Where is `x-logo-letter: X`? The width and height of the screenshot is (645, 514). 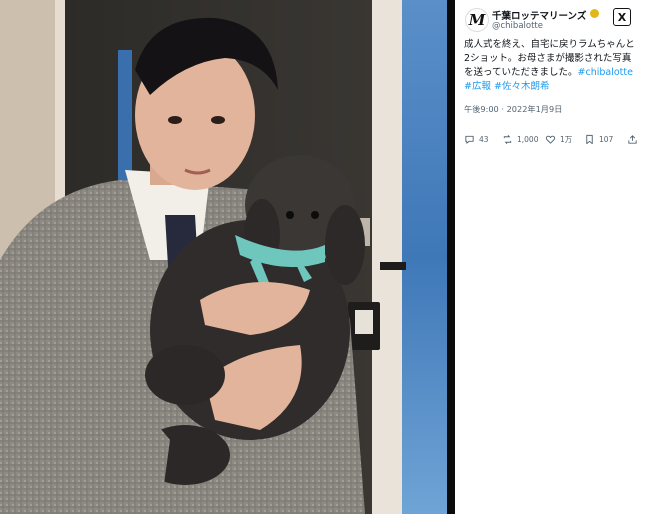
x-logo-letter: X is located at coordinates (622, 17).